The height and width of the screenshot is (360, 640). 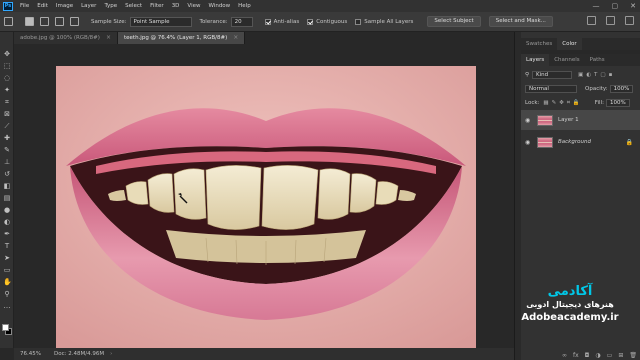 I want to click on kind-filter-select: Kind, so click(x=552, y=75).